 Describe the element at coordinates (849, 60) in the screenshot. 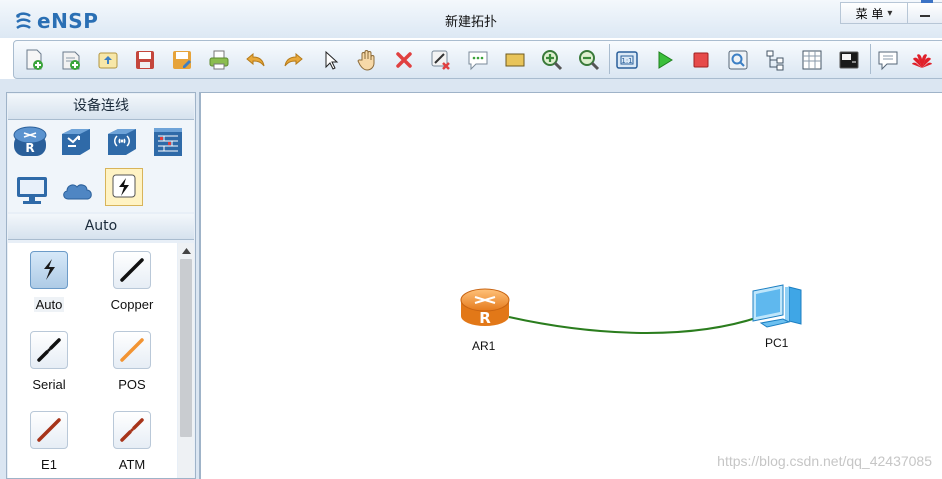

I see `console-icon` at that location.